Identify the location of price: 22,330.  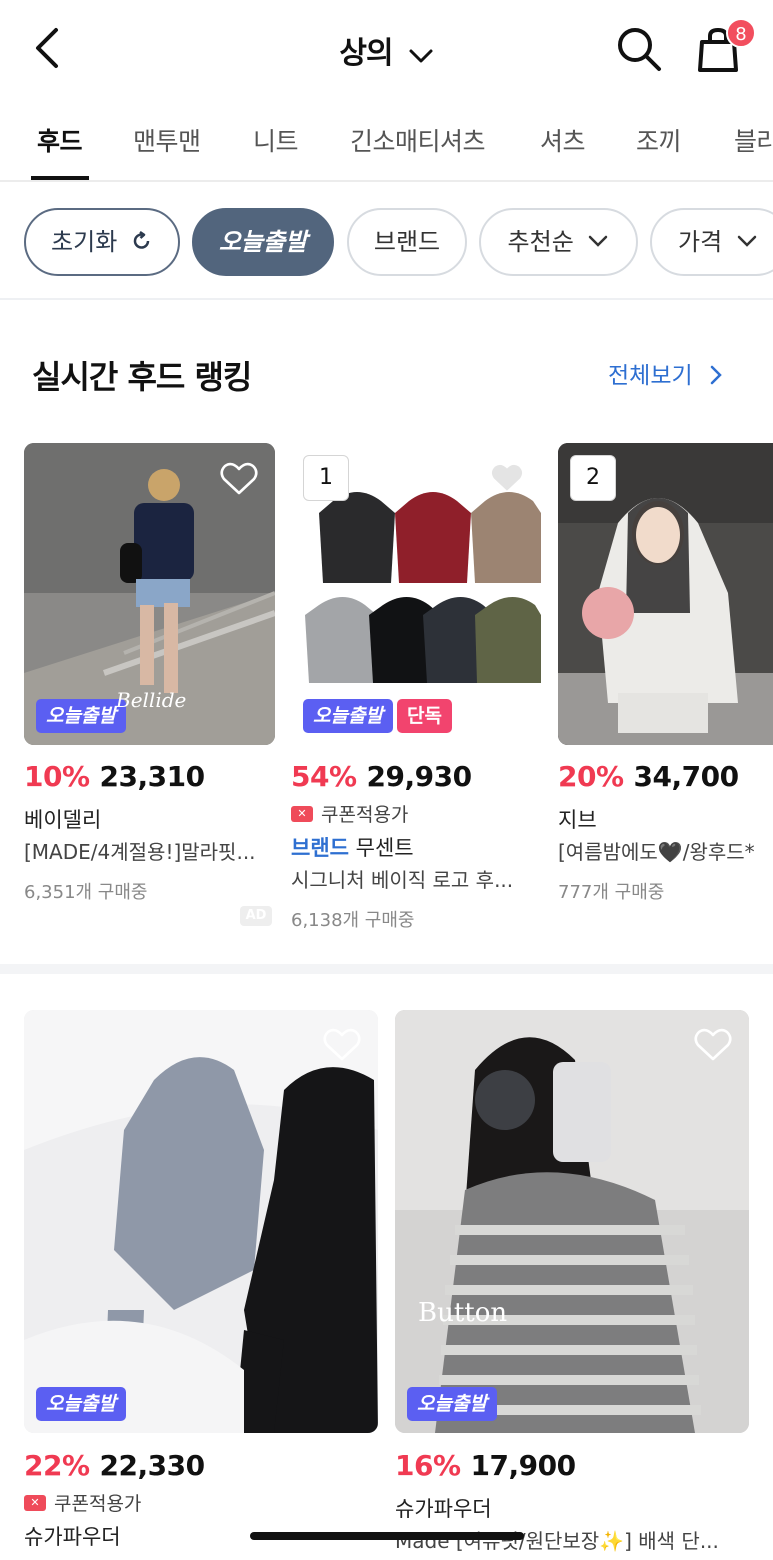
(152, 1465).